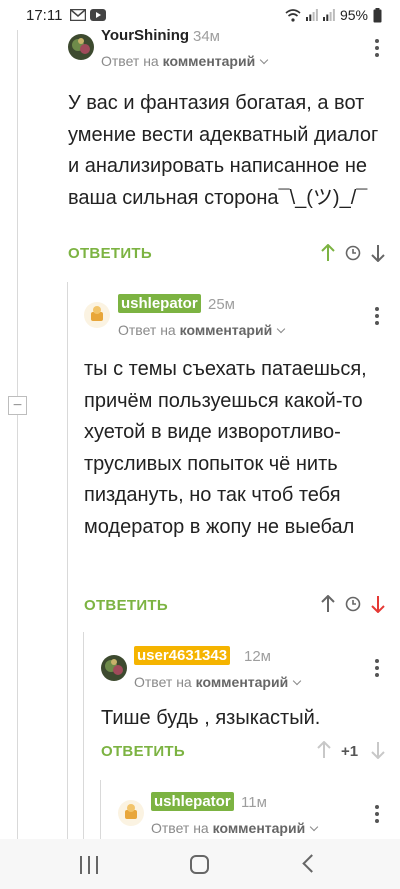 This screenshot has width=400, height=889. Describe the element at coordinates (88, 15) in the screenshot. I see `notification-icons` at that location.